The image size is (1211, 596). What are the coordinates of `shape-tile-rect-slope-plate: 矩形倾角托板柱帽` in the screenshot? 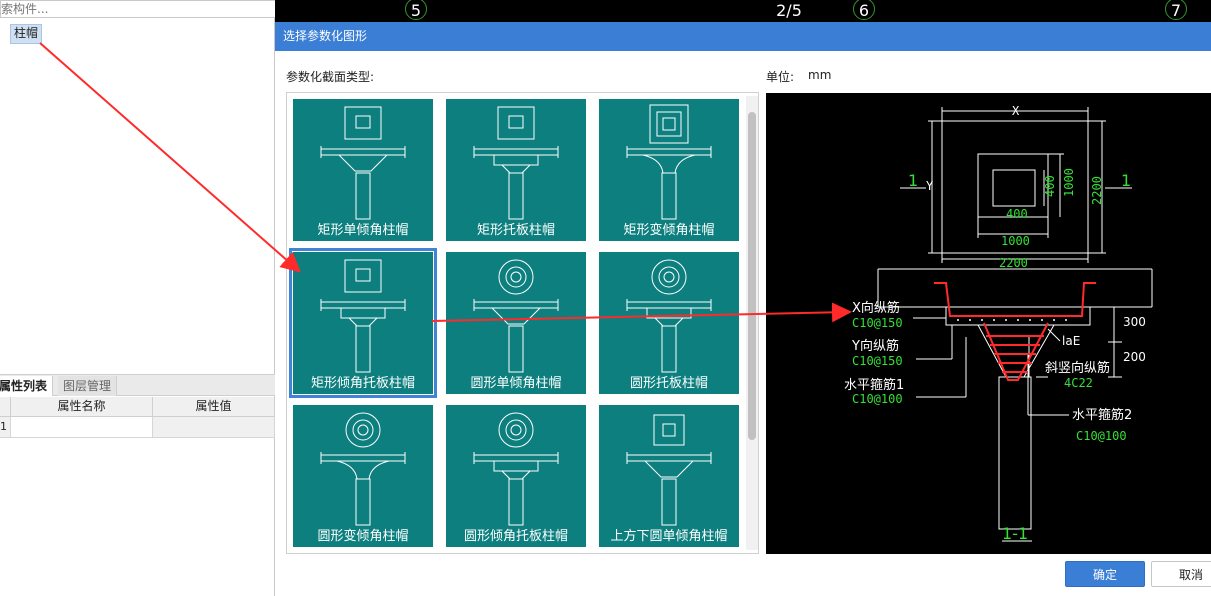 It's located at (363, 323).